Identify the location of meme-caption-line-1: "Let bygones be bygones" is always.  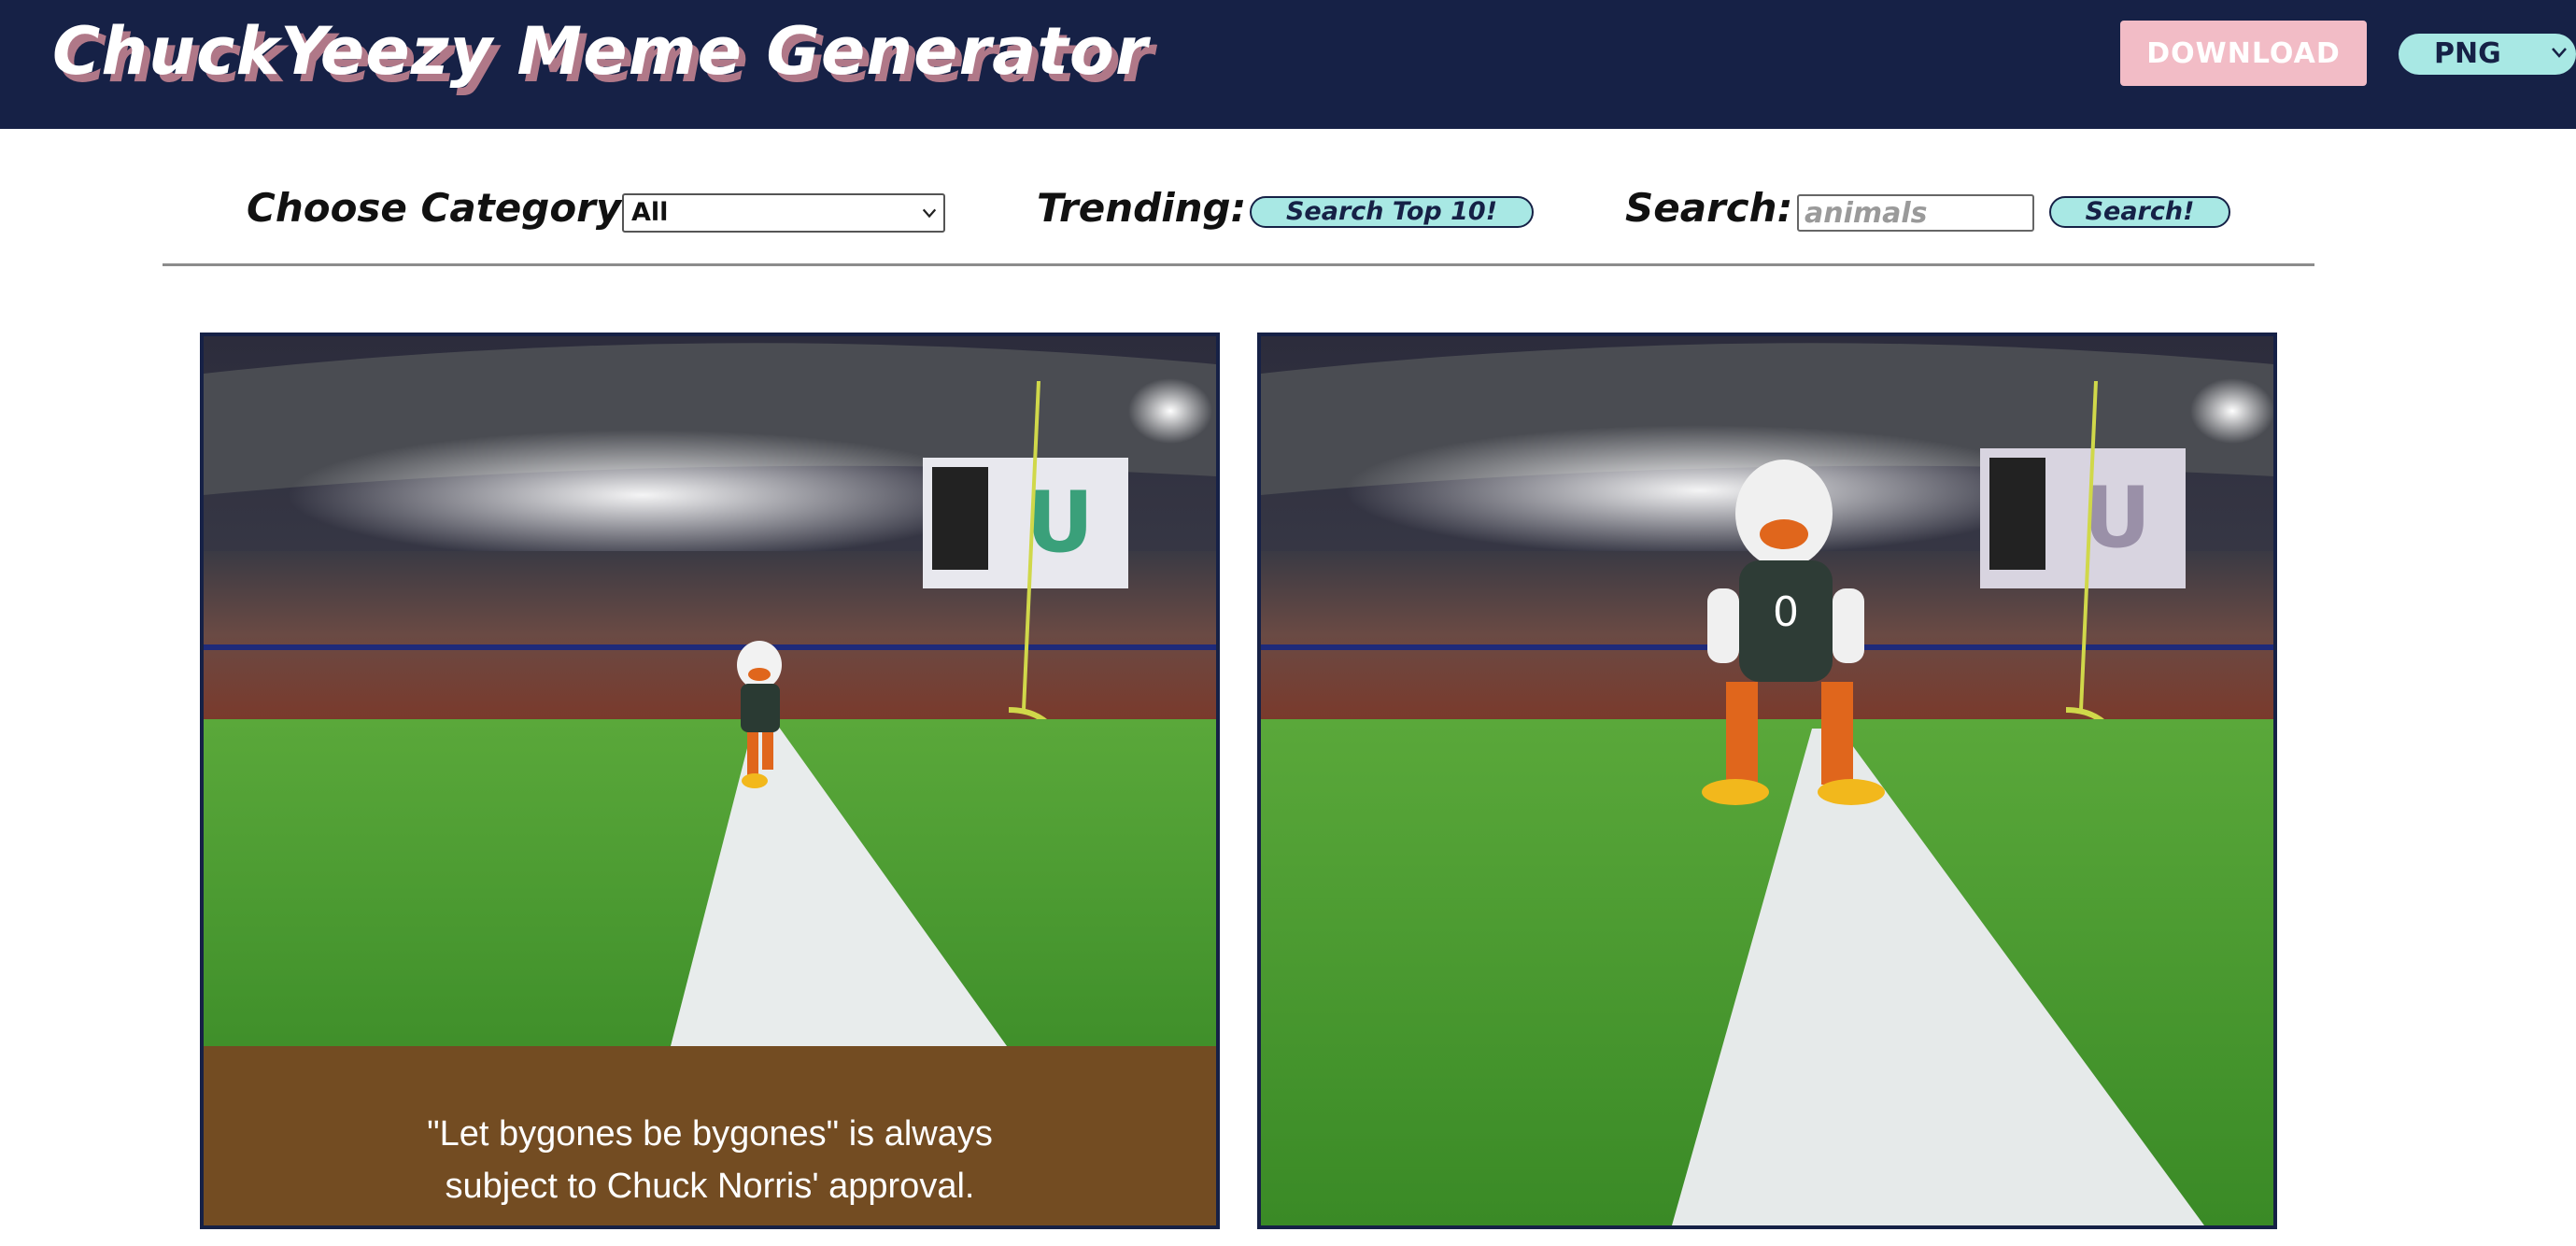
(710, 1134).